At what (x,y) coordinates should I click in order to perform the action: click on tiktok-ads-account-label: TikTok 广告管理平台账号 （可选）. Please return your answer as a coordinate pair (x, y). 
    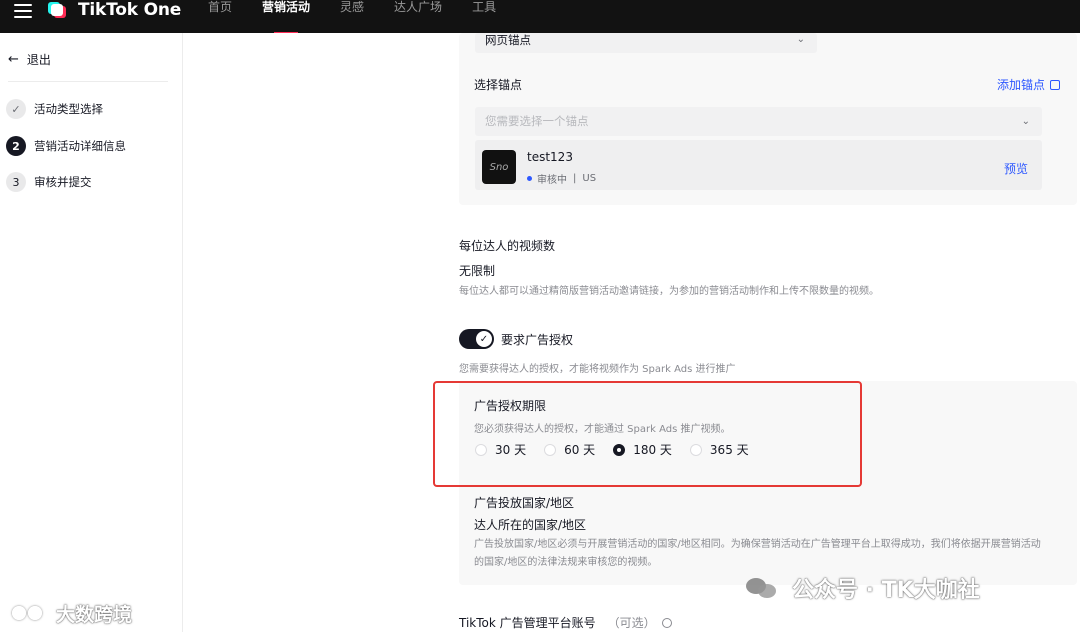
    Looking at the image, I should click on (565, 622).